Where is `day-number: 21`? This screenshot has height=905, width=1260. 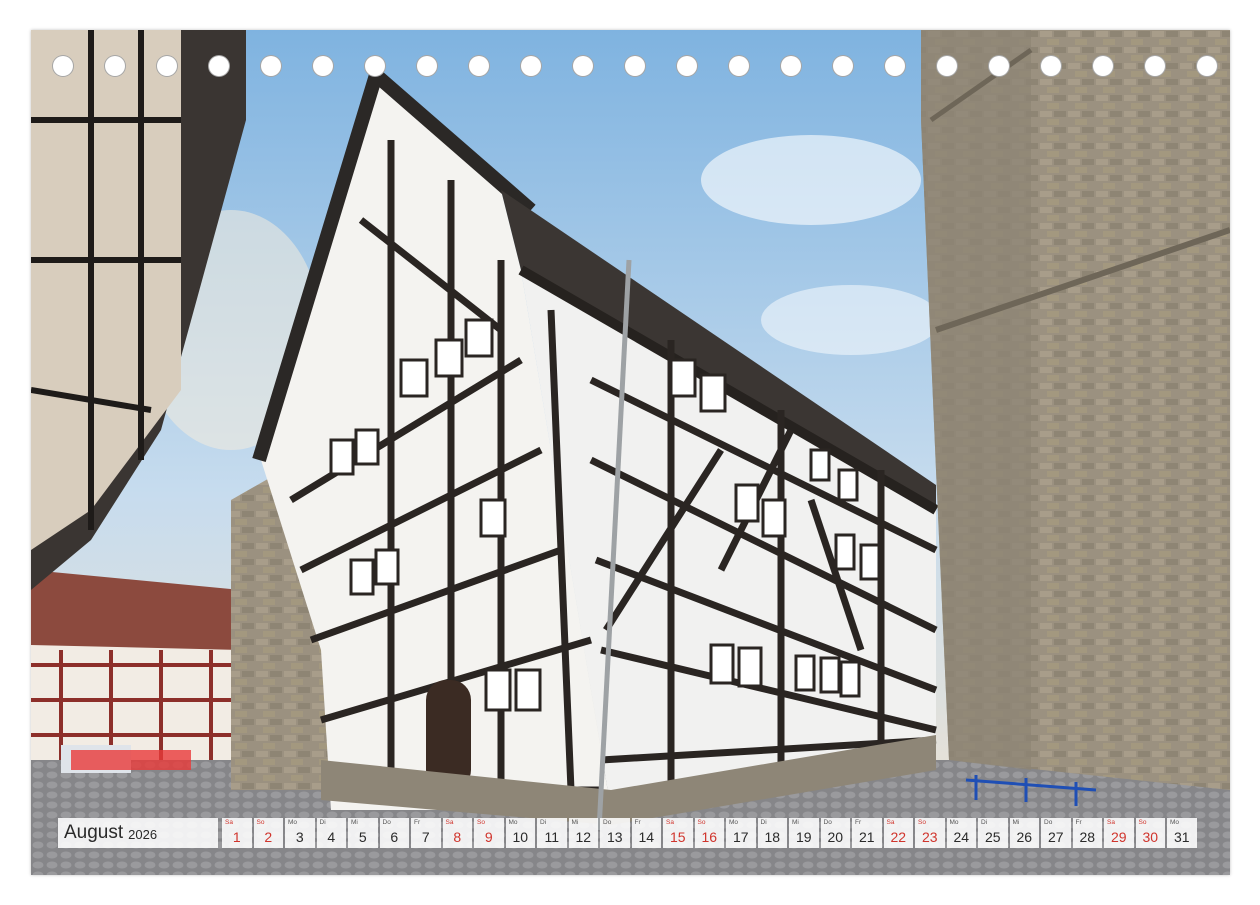
day-number: 21 is located at coordinates (866, 837).